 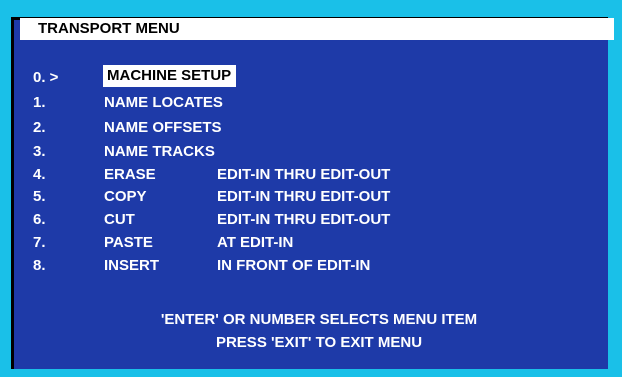 What do you see at coordinates (319, 342) in the screenshot?
I see `footer-instruction-exit: PRESS 'EXIT' TO EXIT MENU` at bounding box center [319, 342].